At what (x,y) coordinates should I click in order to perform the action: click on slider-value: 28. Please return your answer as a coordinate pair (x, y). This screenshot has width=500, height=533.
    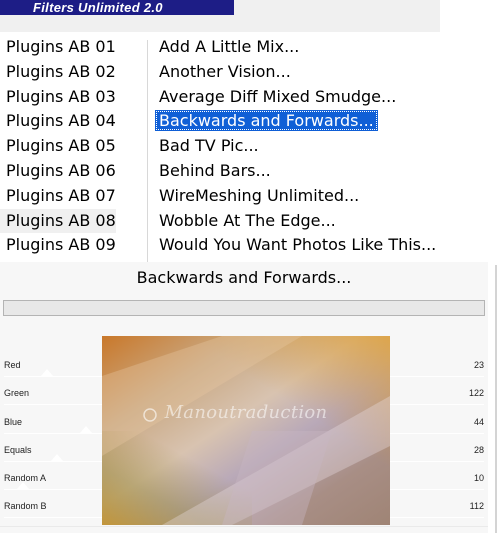
    Looking at the image, I should click on (478, 449).